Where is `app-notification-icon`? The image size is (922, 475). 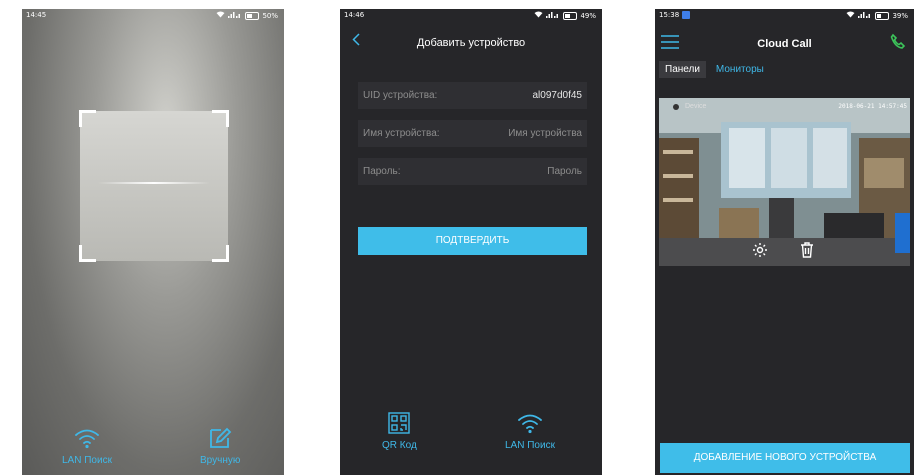
app-notification-icon is located at coordinates (686, 15).